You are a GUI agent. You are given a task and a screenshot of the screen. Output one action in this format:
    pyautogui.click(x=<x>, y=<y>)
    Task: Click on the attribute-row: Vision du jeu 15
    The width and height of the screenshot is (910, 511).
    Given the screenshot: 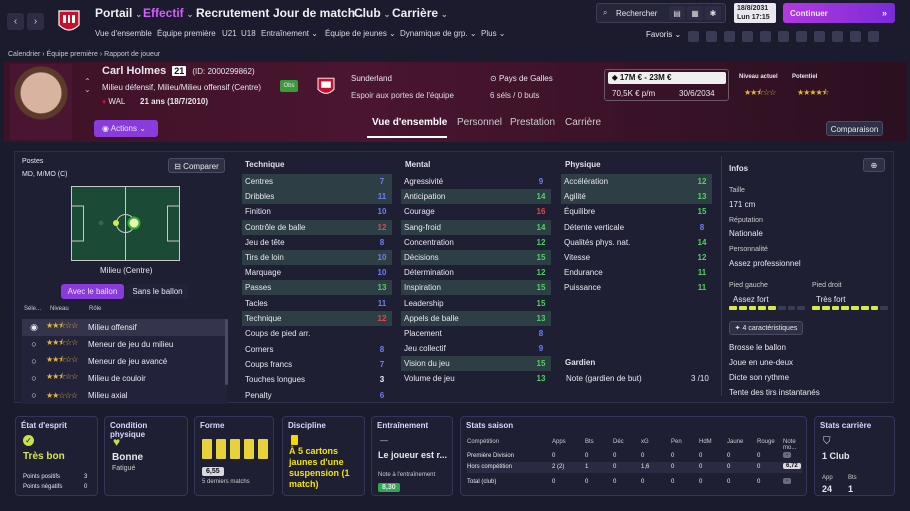 What is the action you would take?
    pyautogui.click(x=476, y=364)
    